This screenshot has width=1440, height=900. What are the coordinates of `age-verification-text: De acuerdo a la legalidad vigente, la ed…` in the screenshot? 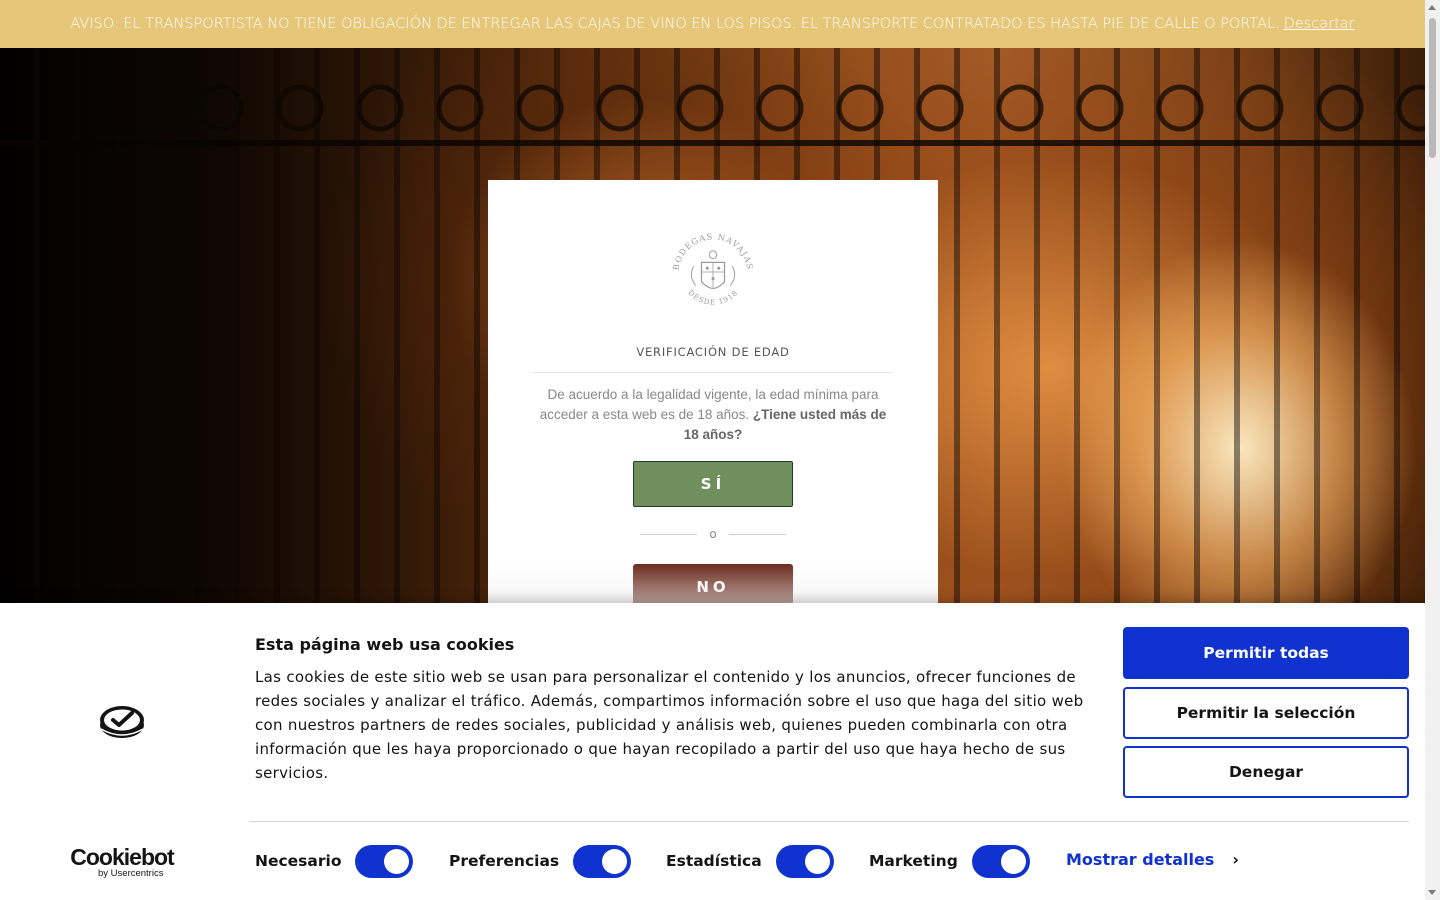 It's located at (713, 415).